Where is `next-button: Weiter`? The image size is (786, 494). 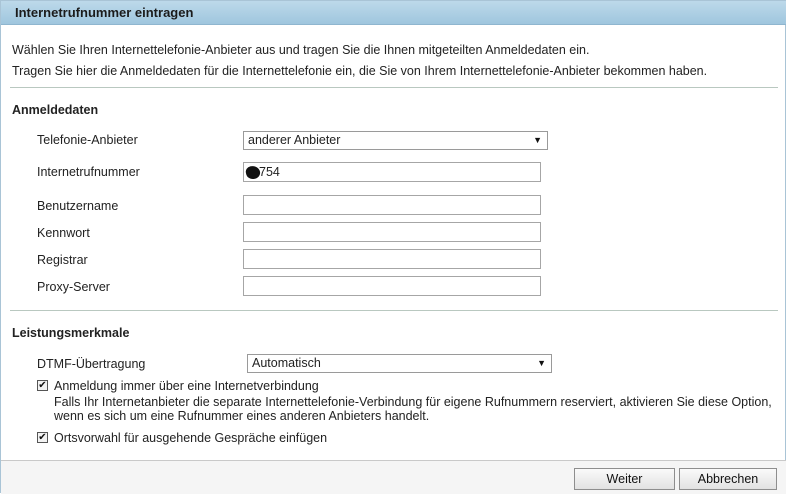 next-button: Weiter is located at coordinates (624, 479).